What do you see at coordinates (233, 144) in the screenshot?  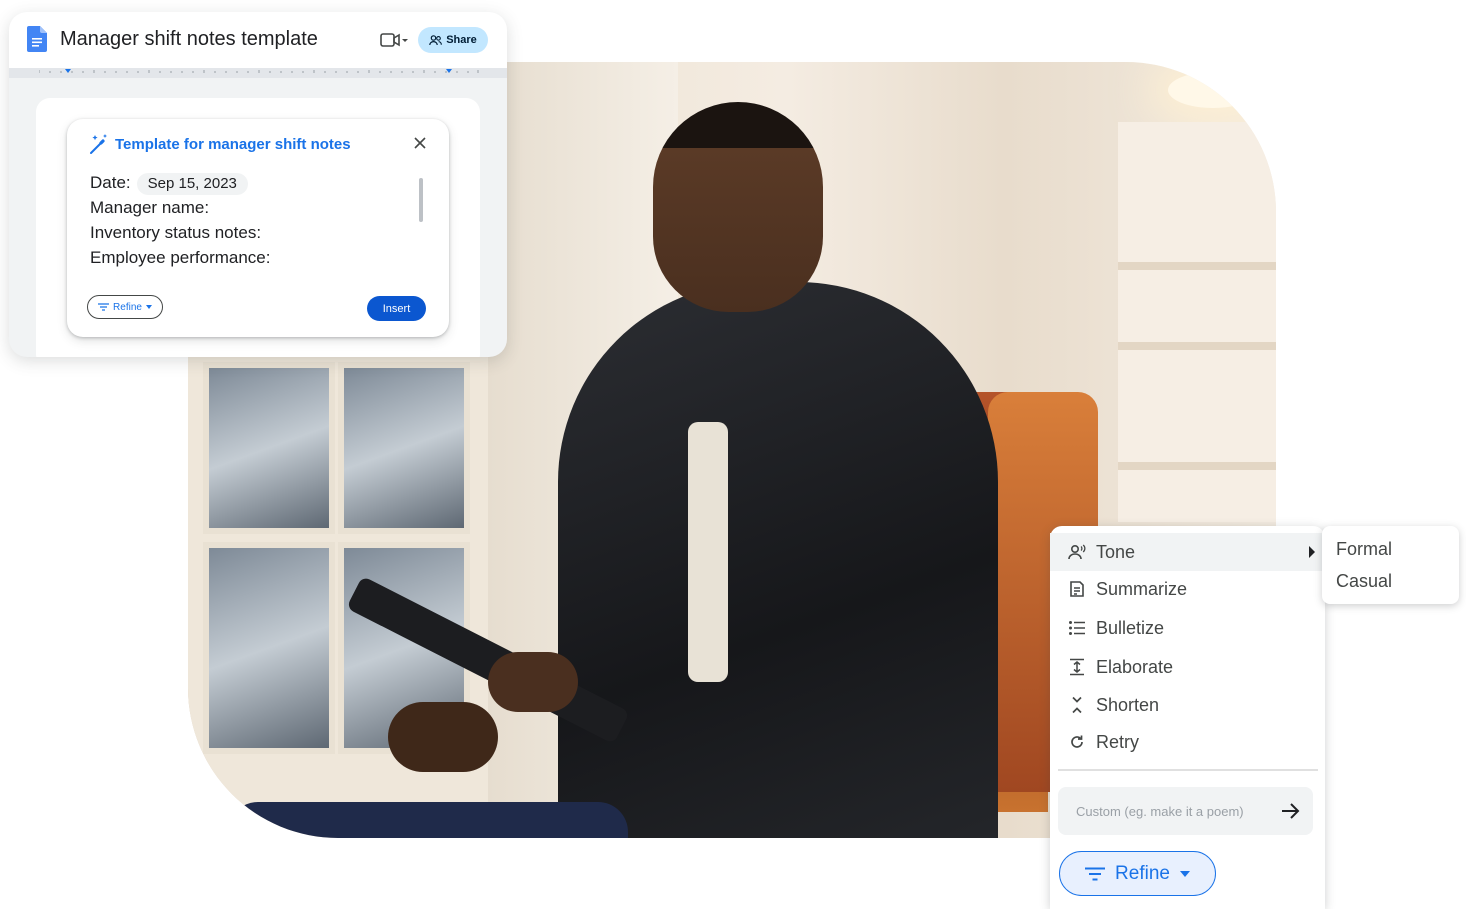 I see `card-title: Template for manager shift notes` at bounding box center [233, 144].